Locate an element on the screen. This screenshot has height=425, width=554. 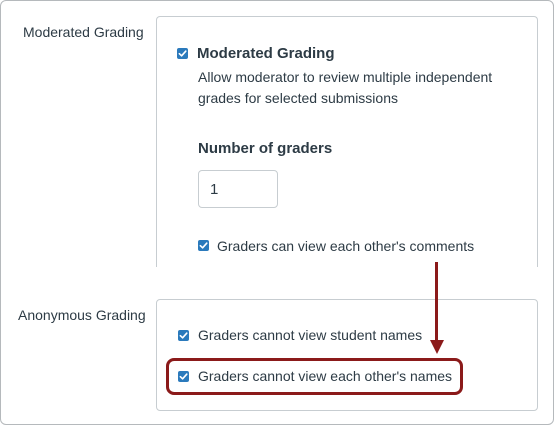
student-names-checkbox is located at coordinates (183, 335).